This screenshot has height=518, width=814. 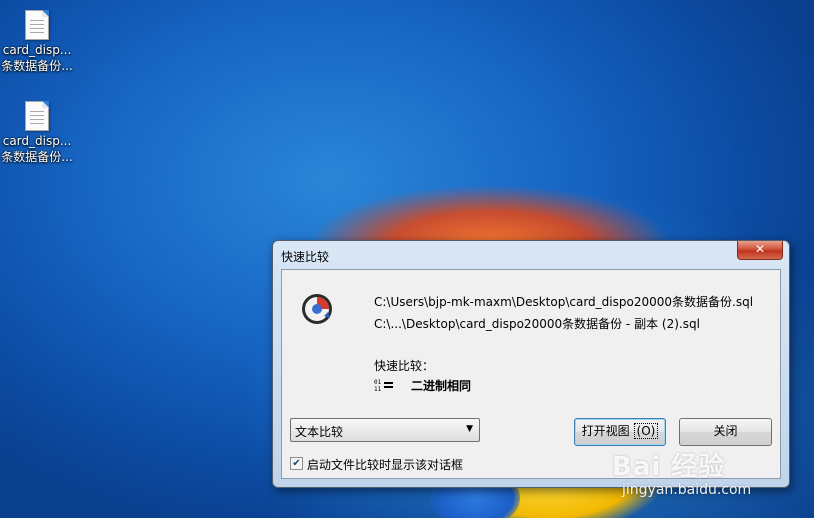 What do you see at coordinates (469, 429) in the screenshot?
I see `chevron-down-icon: ▼` at bounding box center [469, 429].